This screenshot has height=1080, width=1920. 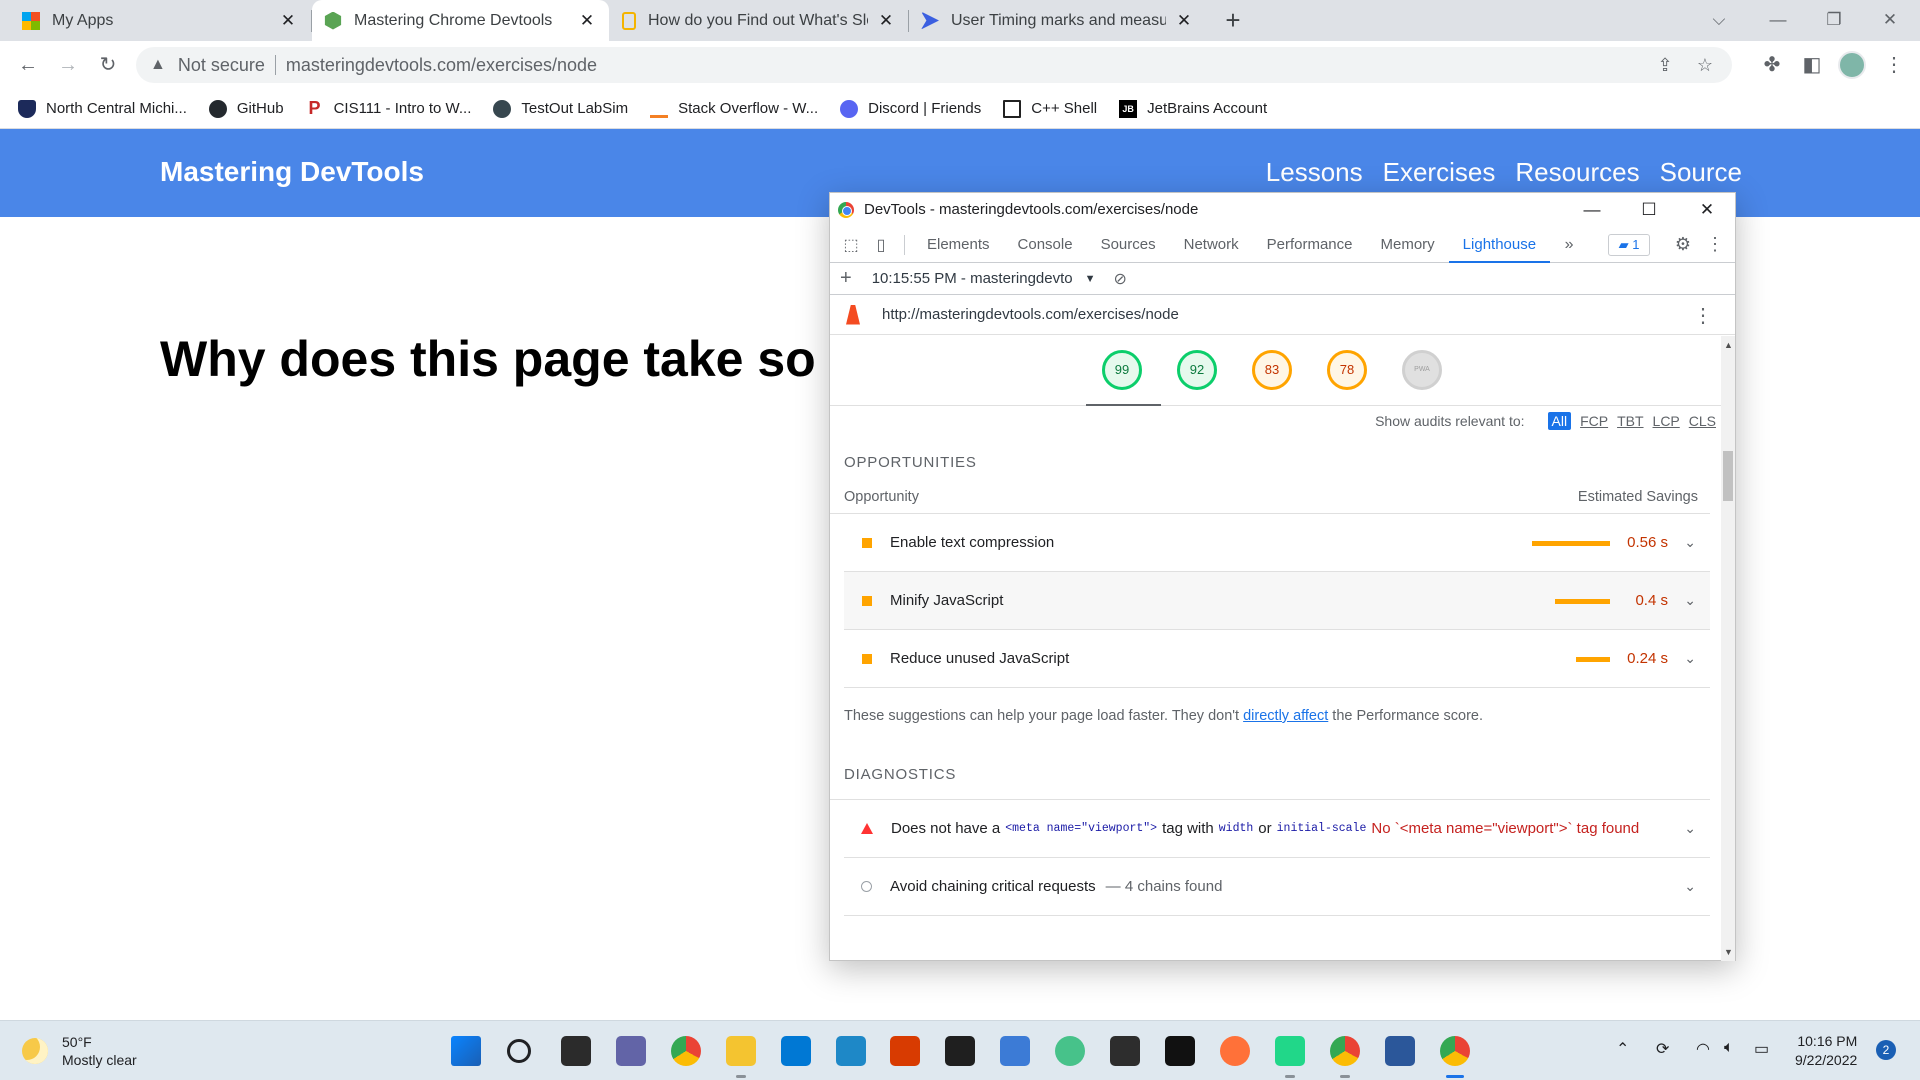 I want to click on file-explorer-icon, so click(x=741, y=1051).